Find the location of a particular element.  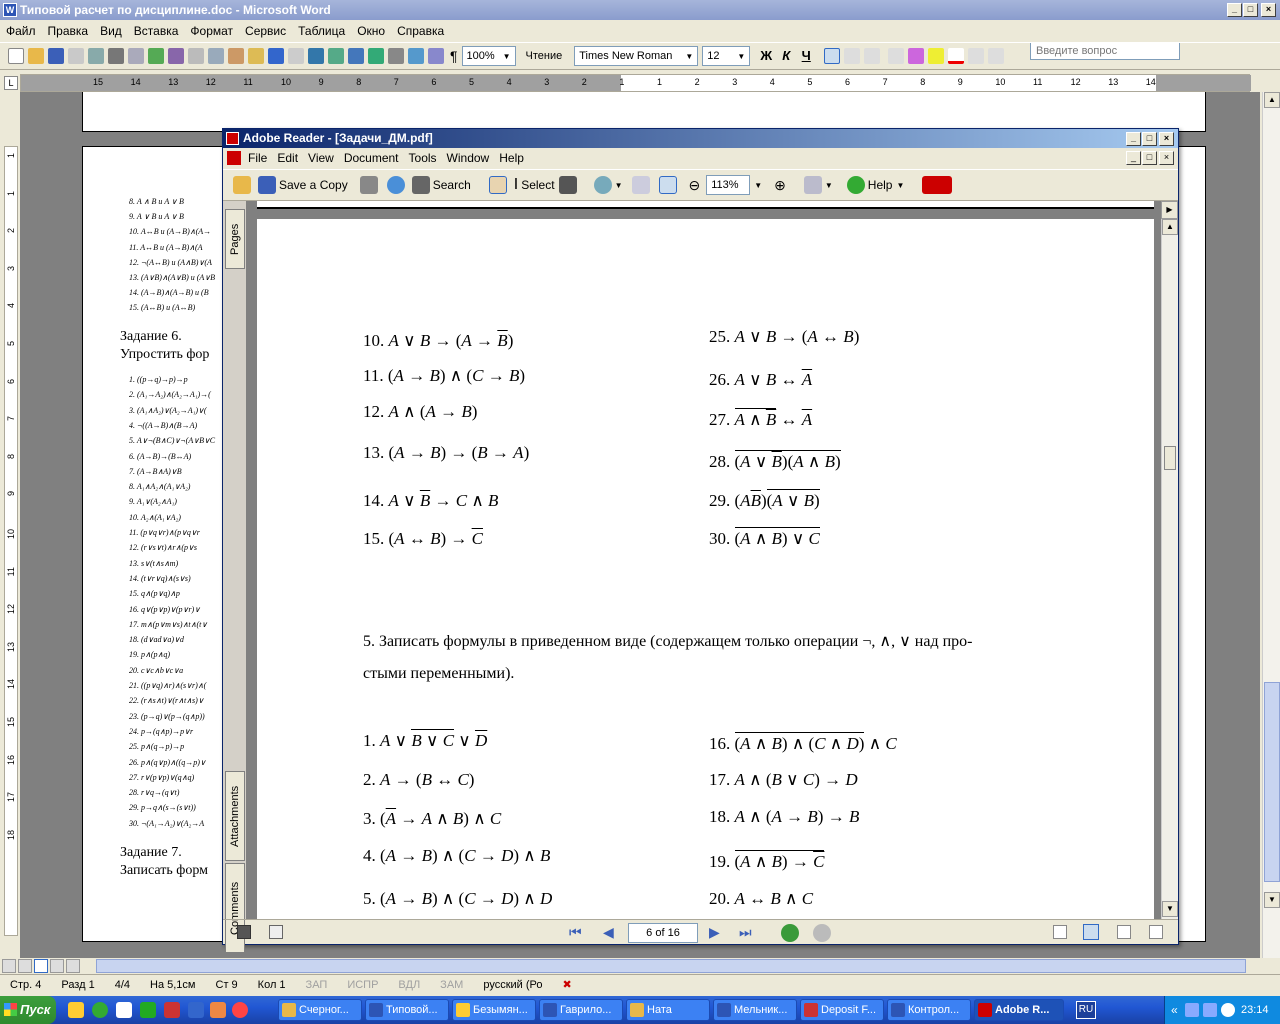

first-page-icon: ⏮ is located at coordinates (575, 932).